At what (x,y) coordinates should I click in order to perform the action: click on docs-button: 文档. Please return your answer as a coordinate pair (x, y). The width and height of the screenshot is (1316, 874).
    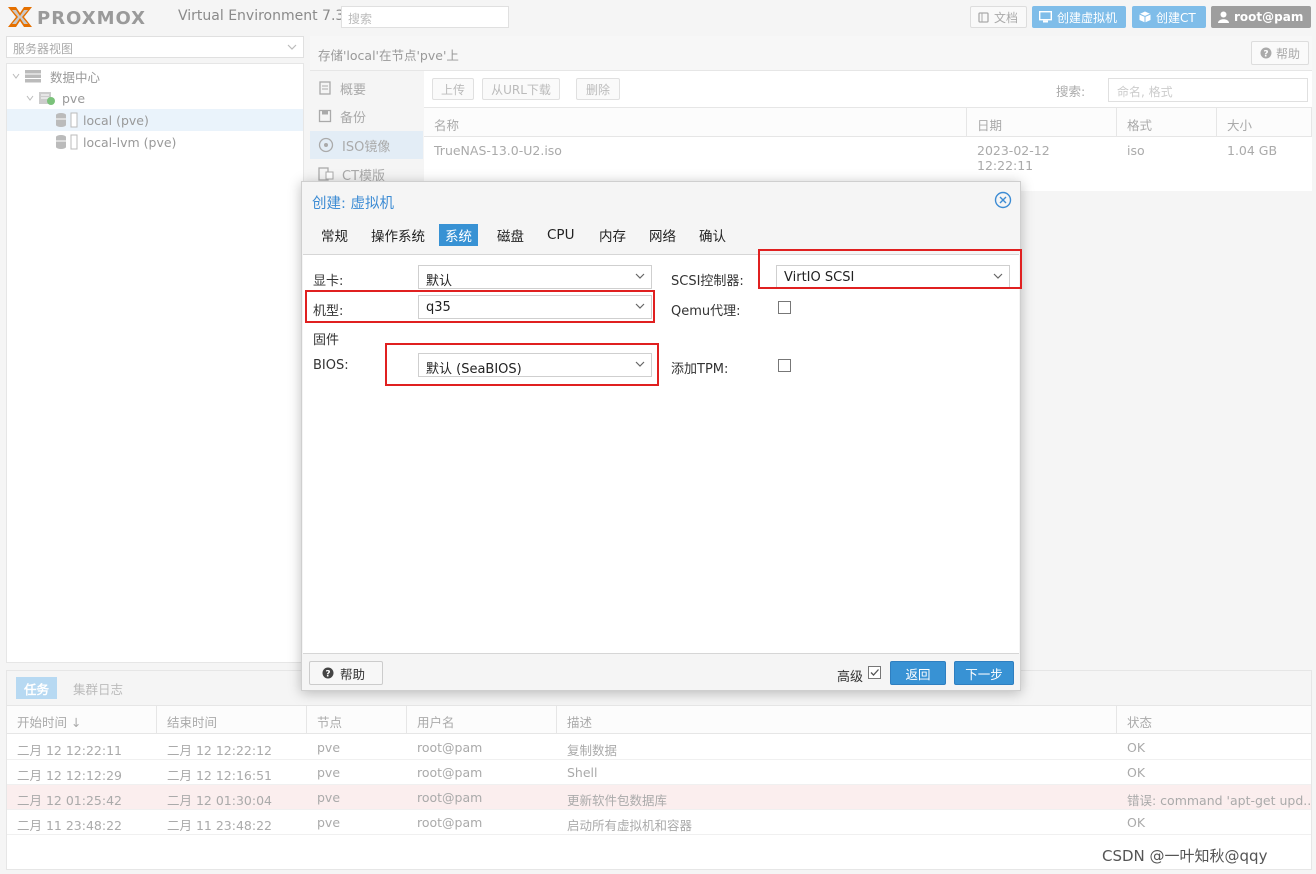
    Looking at the image, I should click on (998, 17).